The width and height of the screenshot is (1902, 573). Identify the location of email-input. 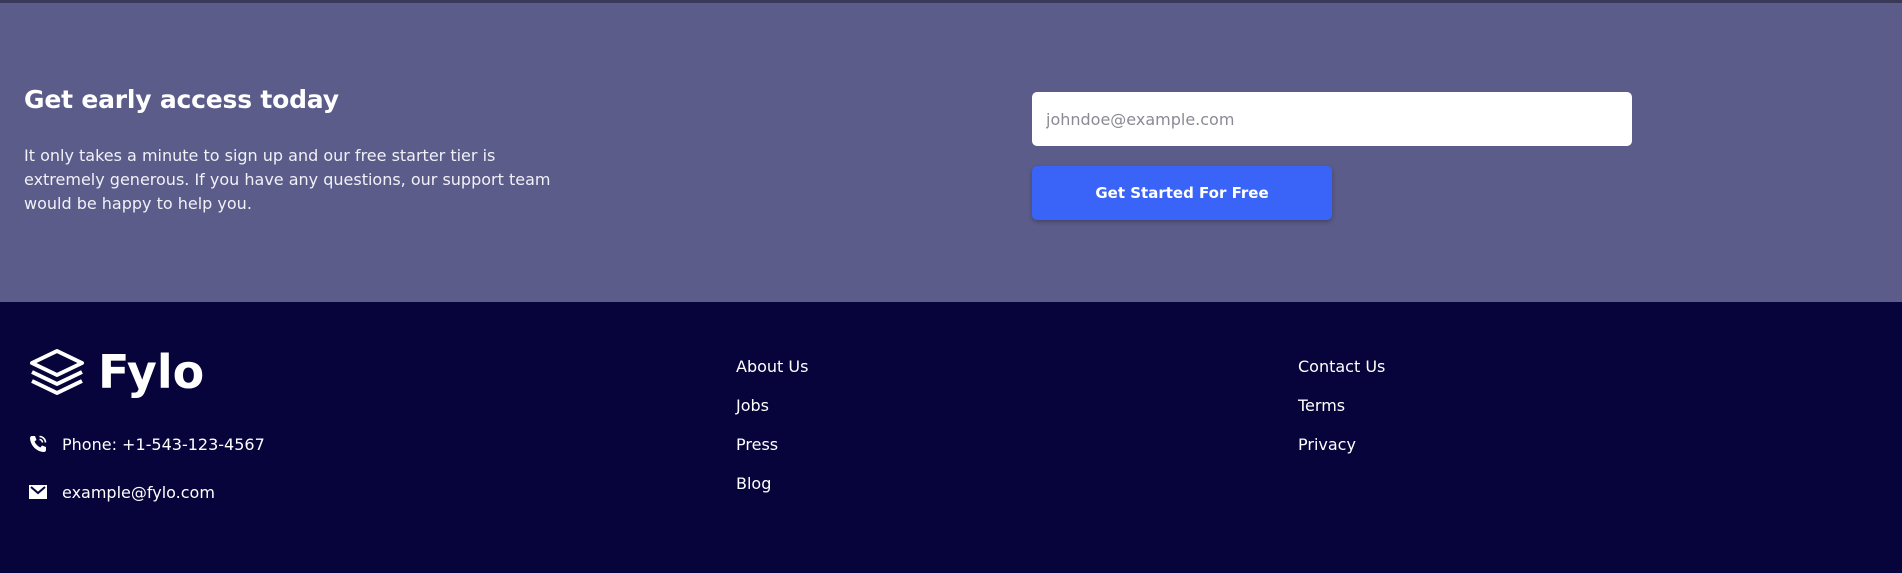
(1332, 119).